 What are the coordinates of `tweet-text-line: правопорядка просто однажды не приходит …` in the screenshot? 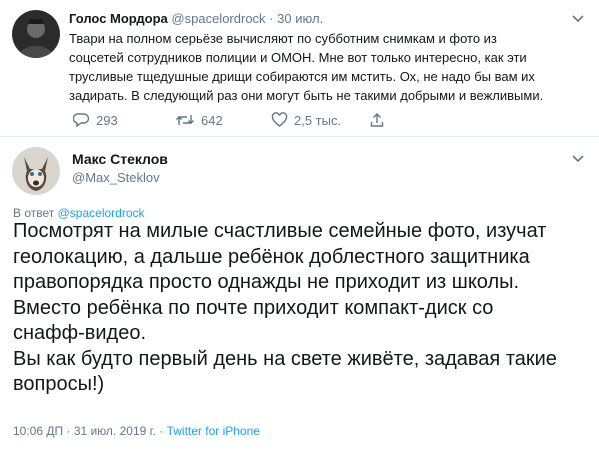 It's located at (266, 282).